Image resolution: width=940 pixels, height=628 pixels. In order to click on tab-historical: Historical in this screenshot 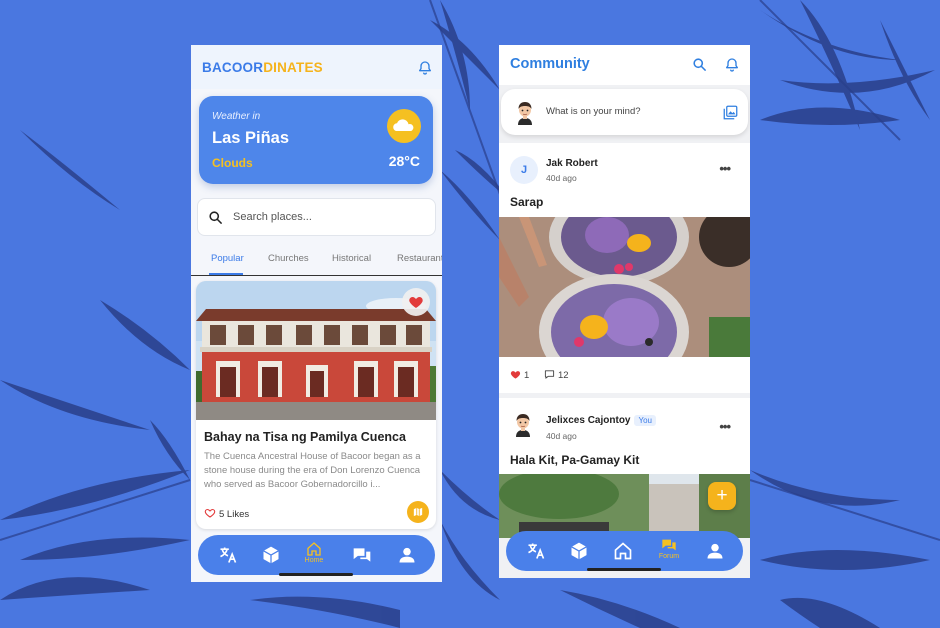, I will do `click(351, 258)`.